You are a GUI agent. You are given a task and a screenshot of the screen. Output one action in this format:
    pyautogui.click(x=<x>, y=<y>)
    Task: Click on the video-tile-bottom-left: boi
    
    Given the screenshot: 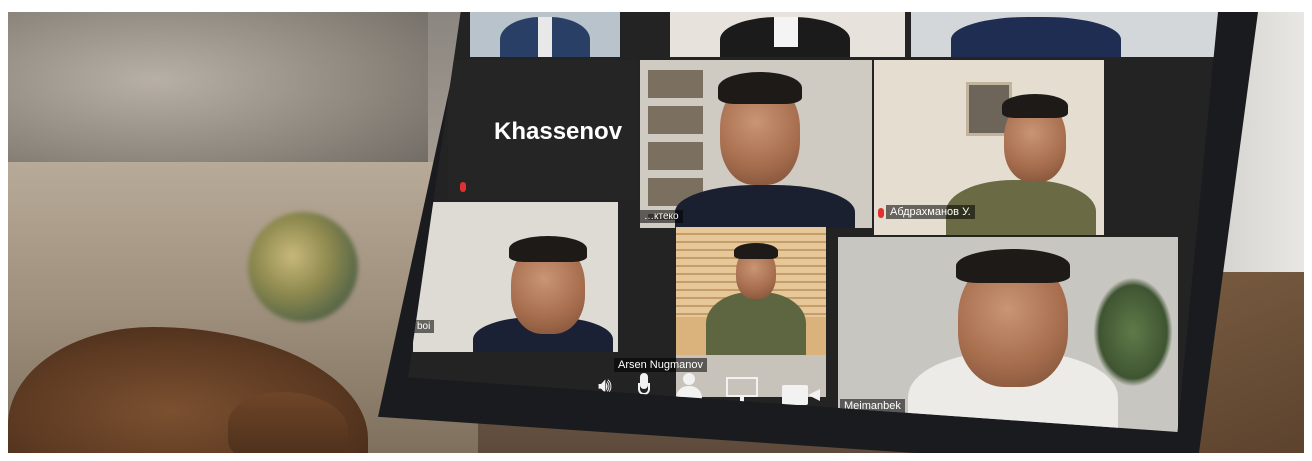 What is the action you would take?
    pyautogui.click(x=515, y=277)
    